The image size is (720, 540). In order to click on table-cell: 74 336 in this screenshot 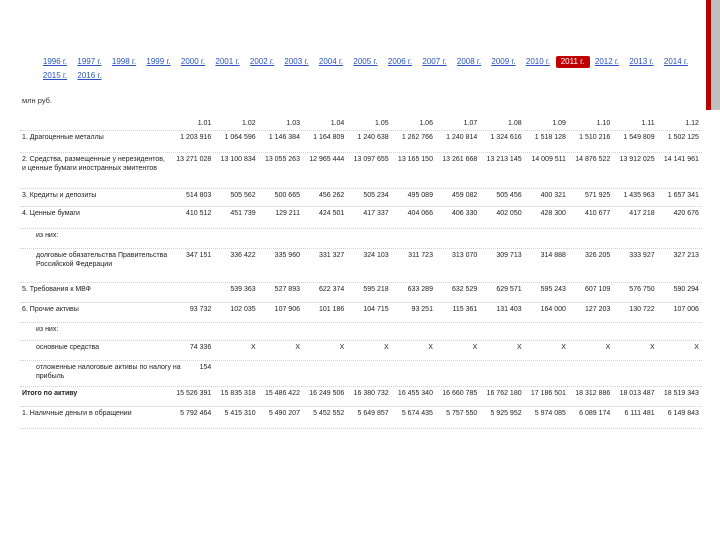, I will do `click(200, 347)`.